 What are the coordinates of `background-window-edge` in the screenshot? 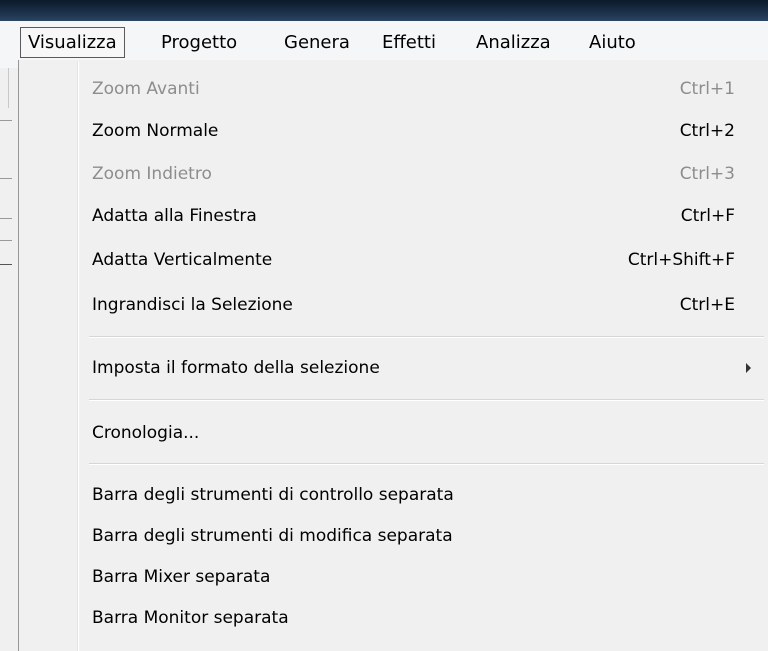 It's located at (9, 359).